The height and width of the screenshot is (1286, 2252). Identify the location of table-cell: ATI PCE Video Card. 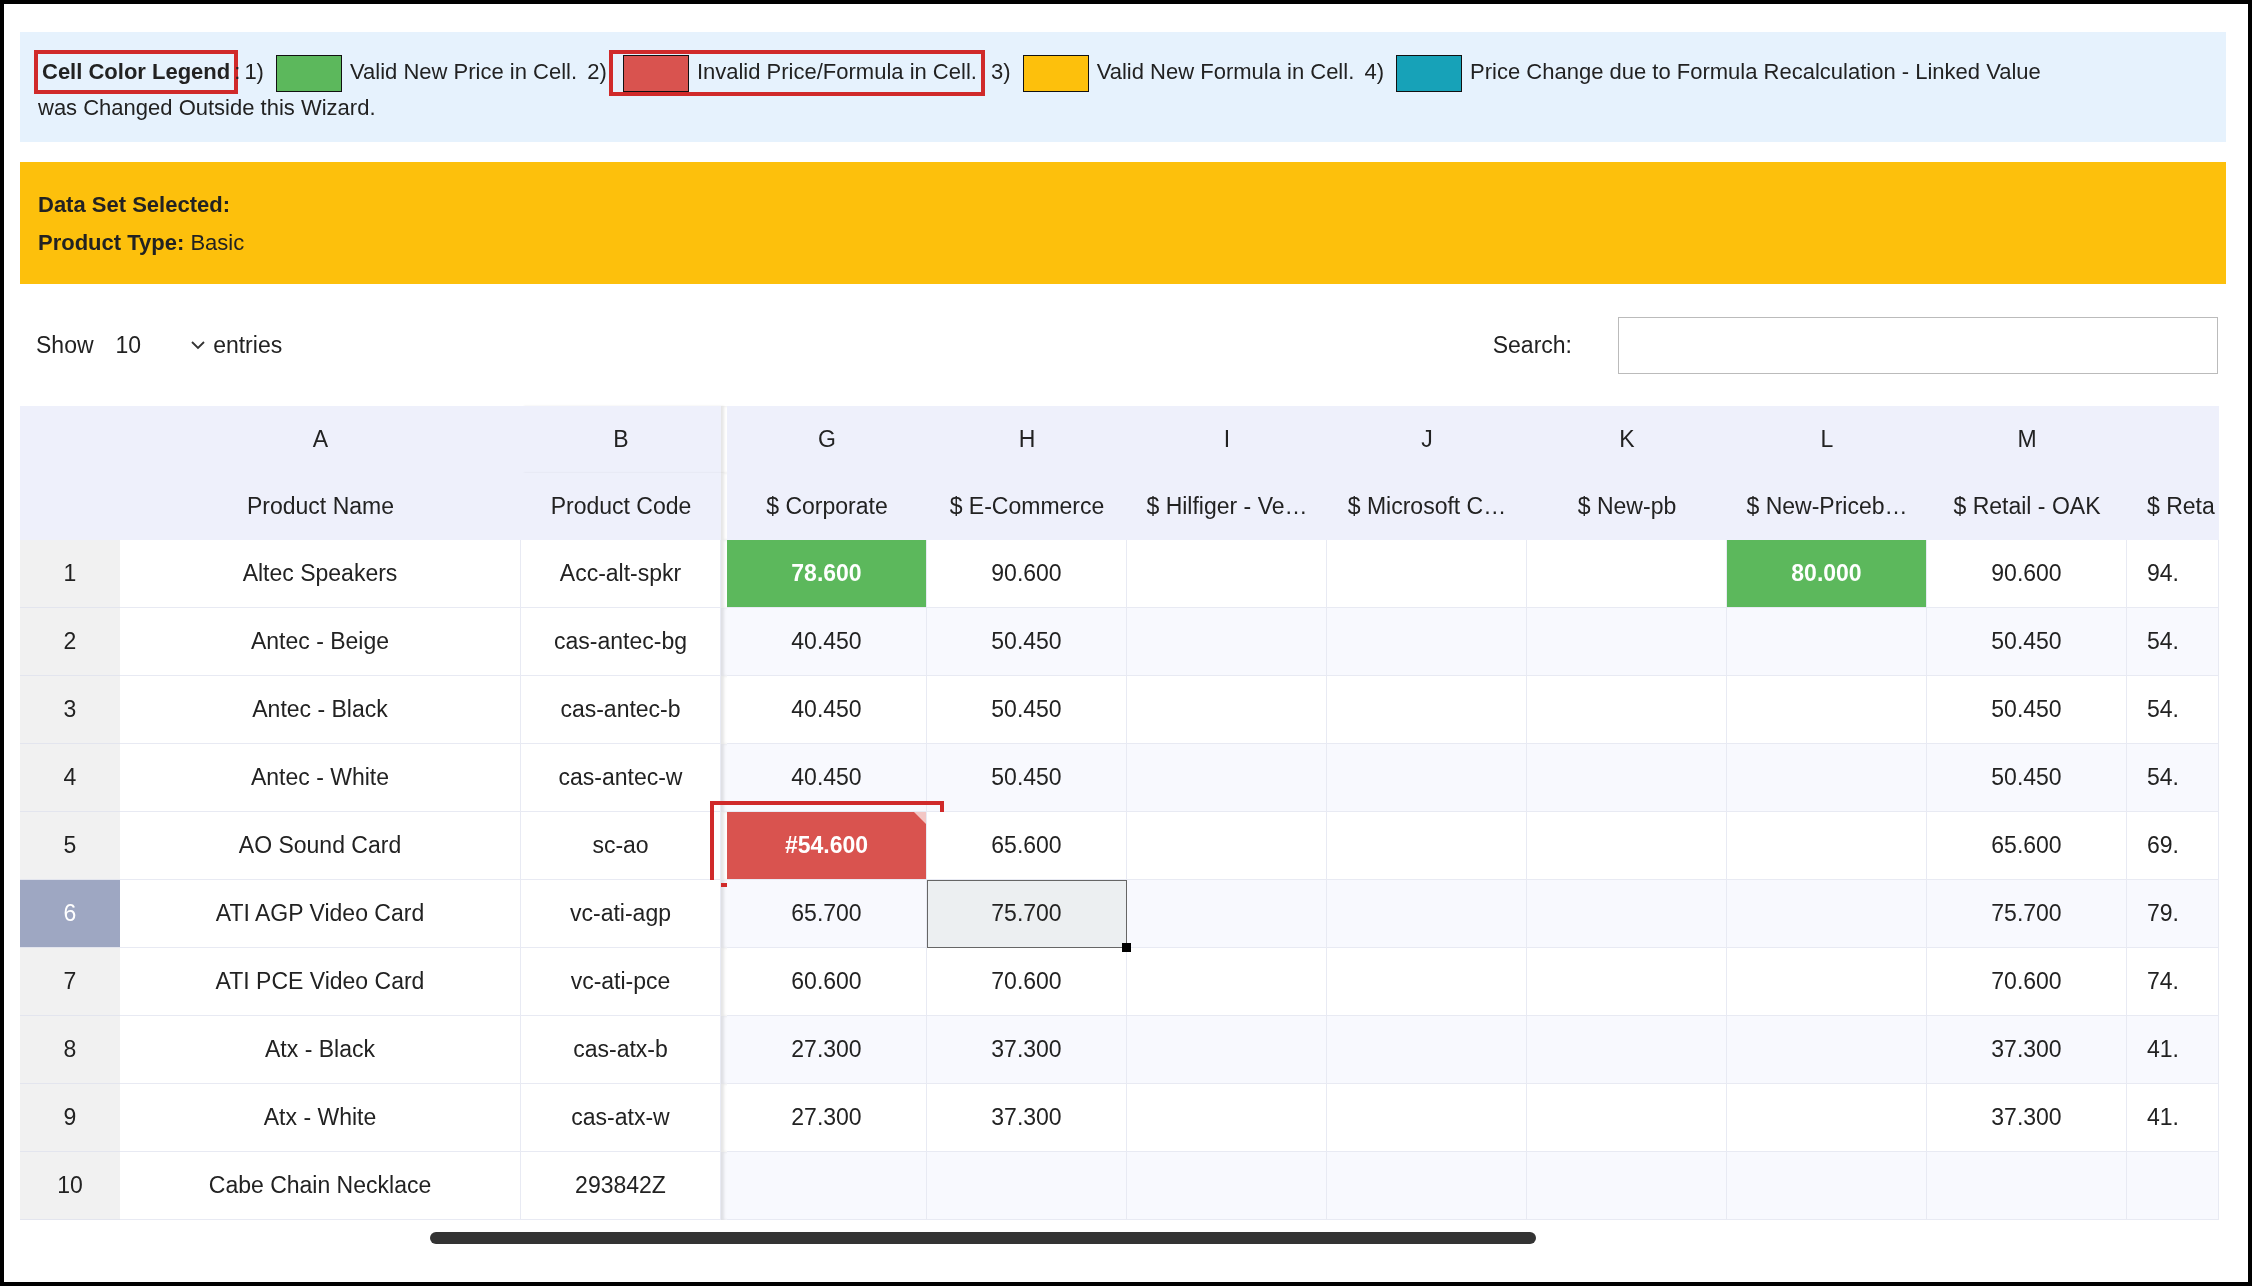
(320, 982).